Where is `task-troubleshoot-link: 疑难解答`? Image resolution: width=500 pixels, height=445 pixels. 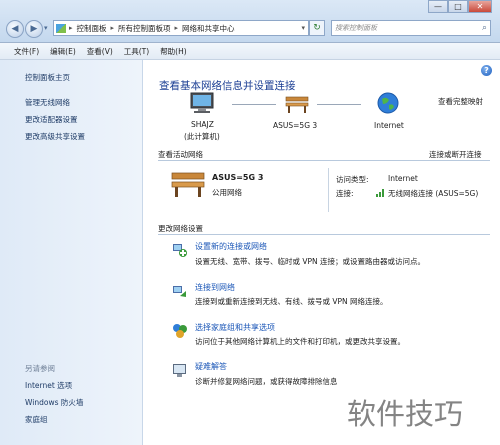 task-troubleshoot-link: 疑难解答 is located at coordinates (211, 366).